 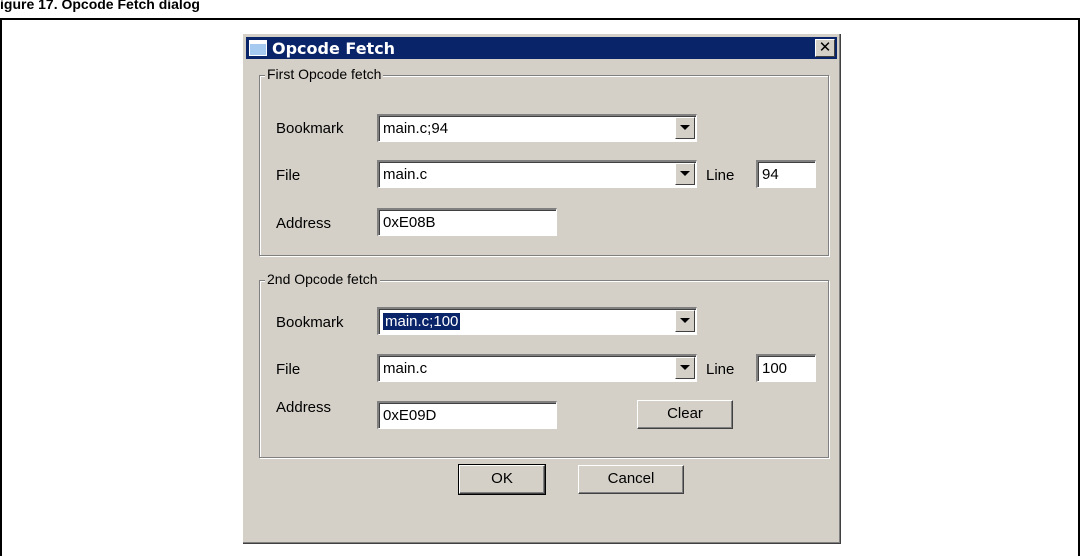 I want to click on first-line-label: Line, so click(x=720, y=175).